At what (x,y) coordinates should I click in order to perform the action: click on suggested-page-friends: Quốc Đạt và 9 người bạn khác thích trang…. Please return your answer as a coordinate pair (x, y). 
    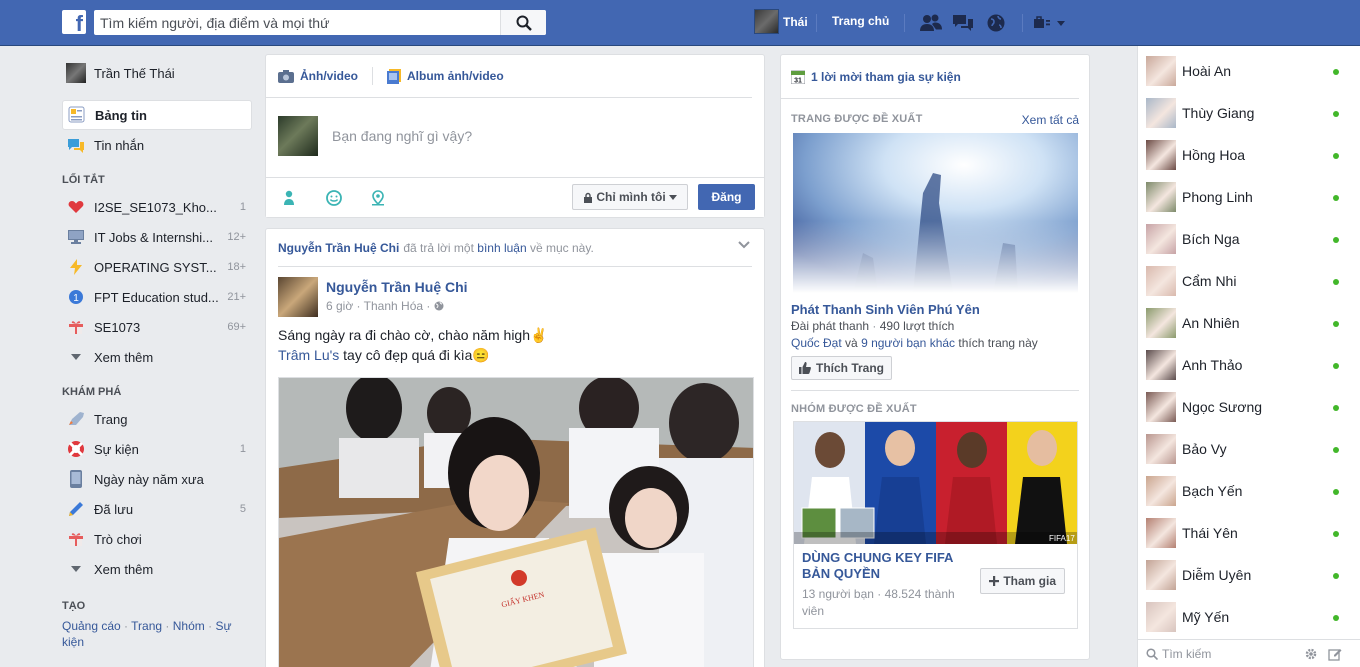
    Looking at the image, I should click on (935, 343).